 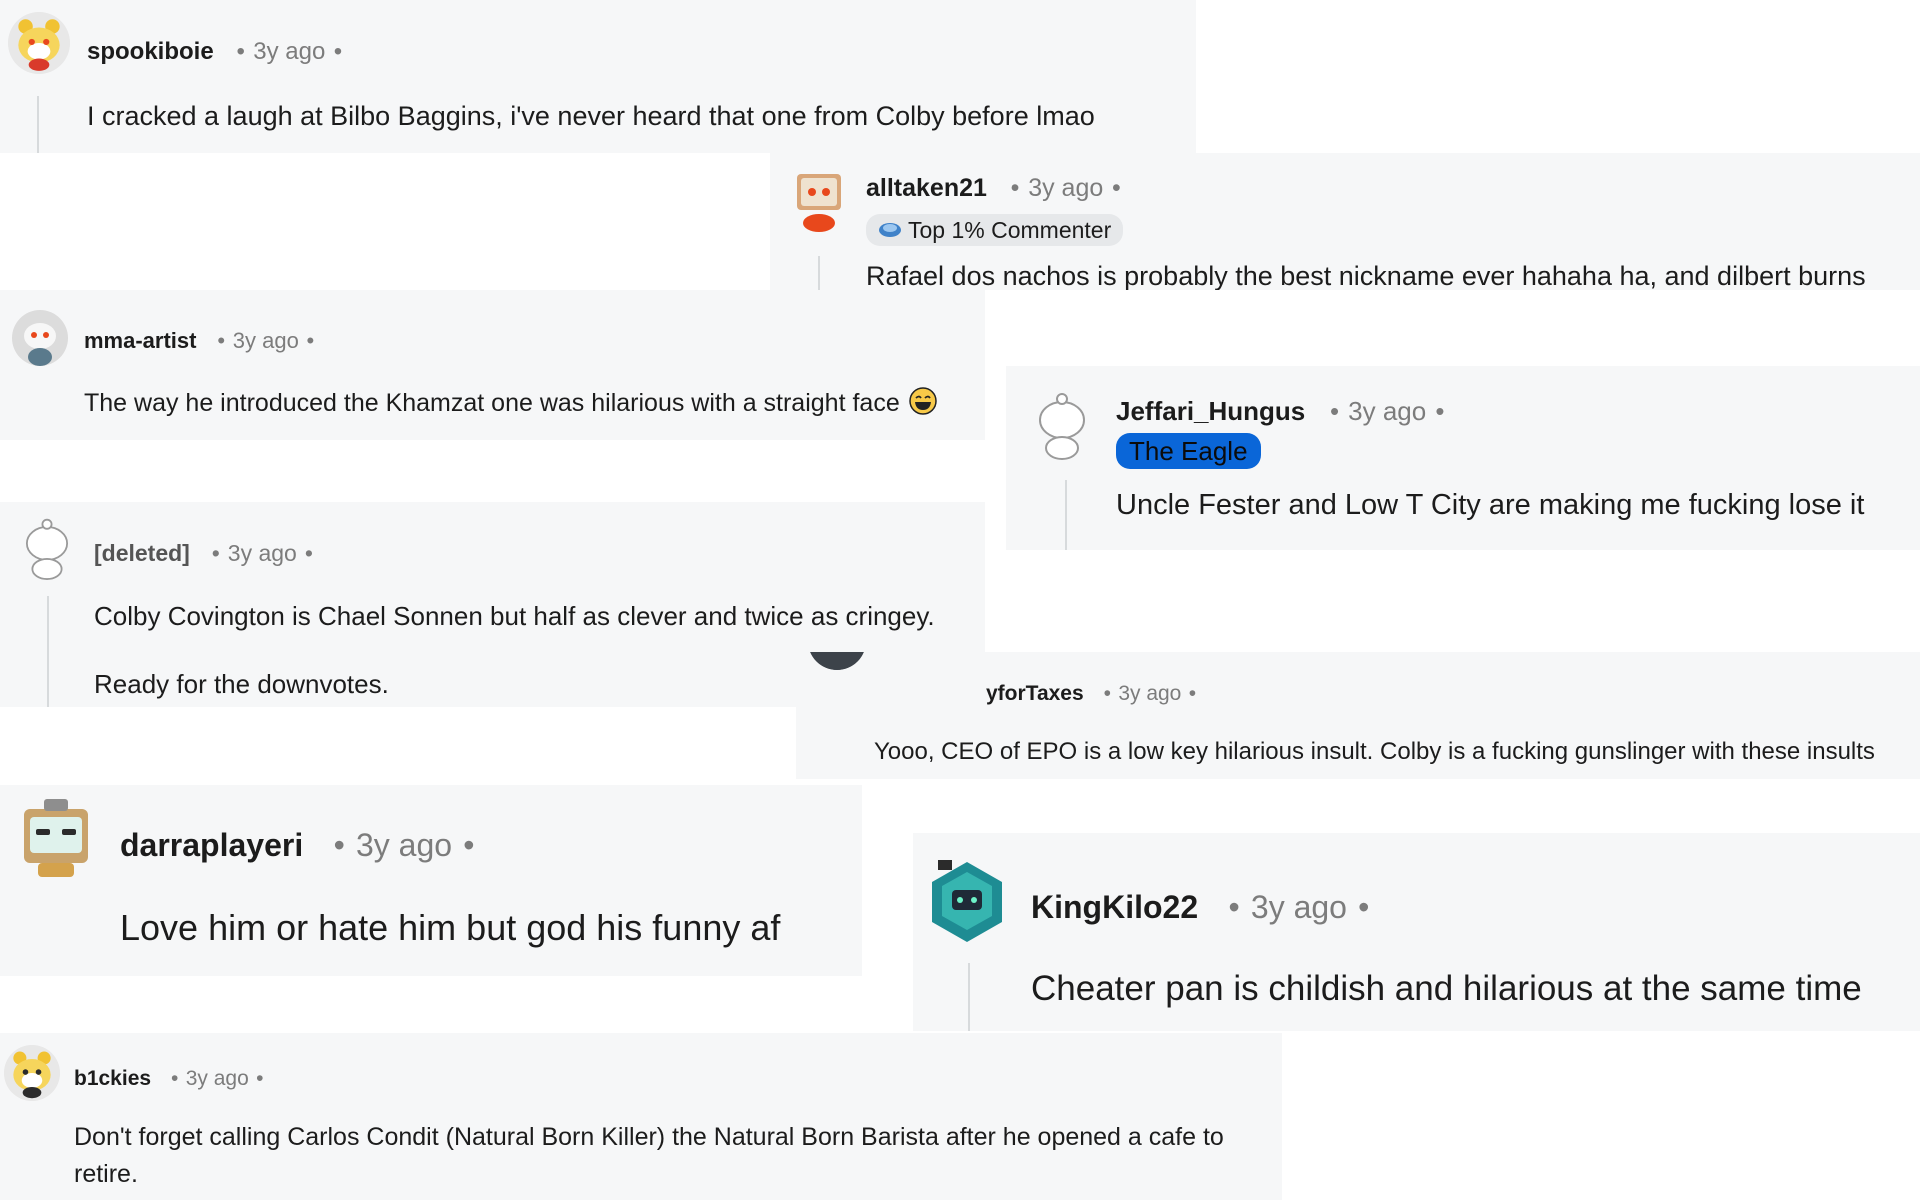 I want to click on comment-header: Jeffari_Hungus • 3y ago •, so click(x=1285, y=411).